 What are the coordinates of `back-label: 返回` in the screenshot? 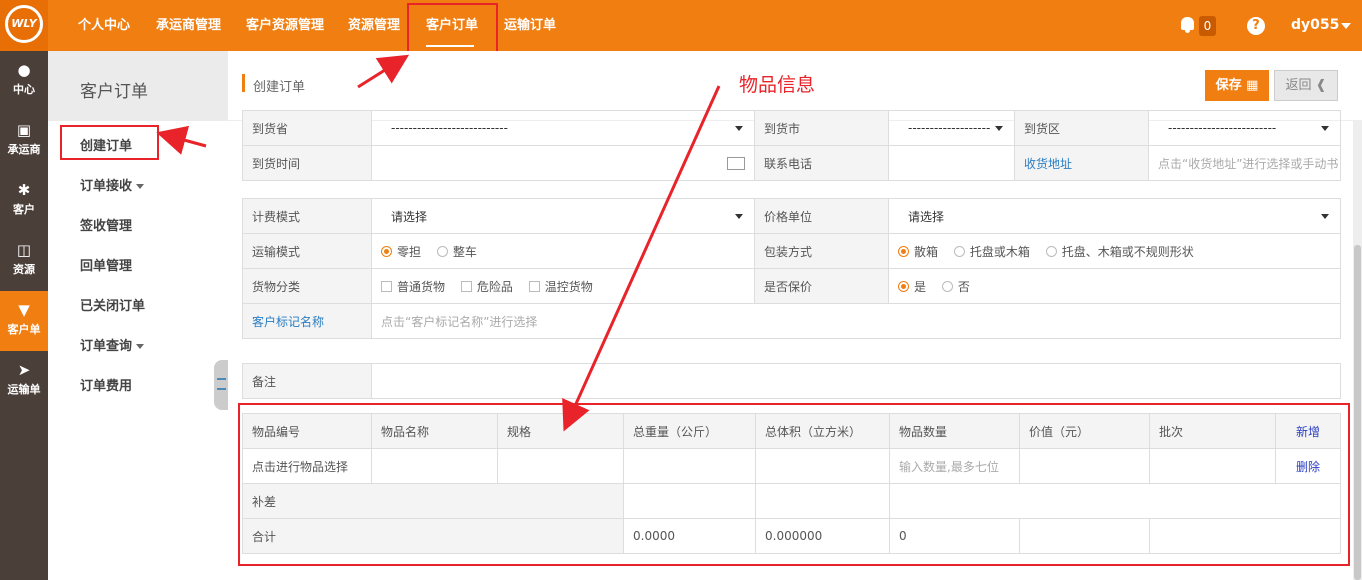 It's located at (1298, 85).